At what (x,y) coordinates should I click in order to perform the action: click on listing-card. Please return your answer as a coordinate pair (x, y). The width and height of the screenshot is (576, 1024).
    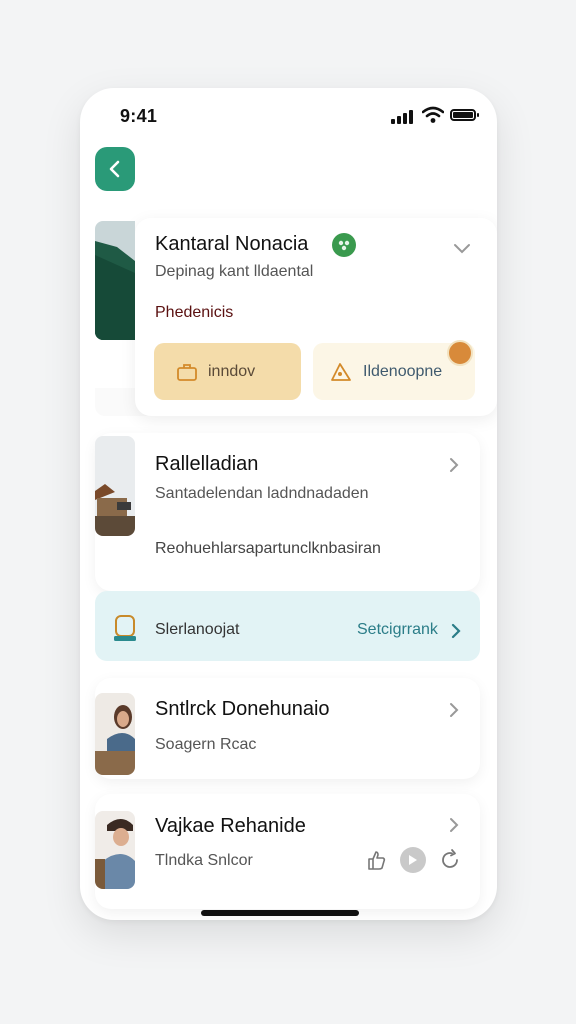
    Looking at the image, I should click on (287, 512).